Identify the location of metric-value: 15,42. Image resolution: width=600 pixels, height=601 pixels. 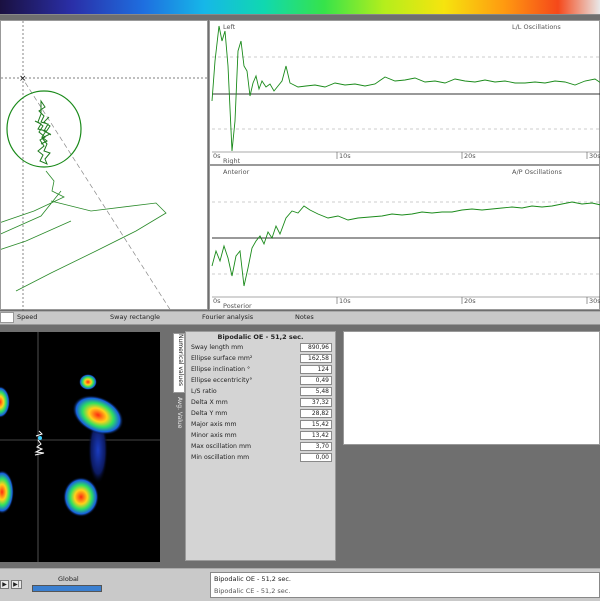
(316, 424).